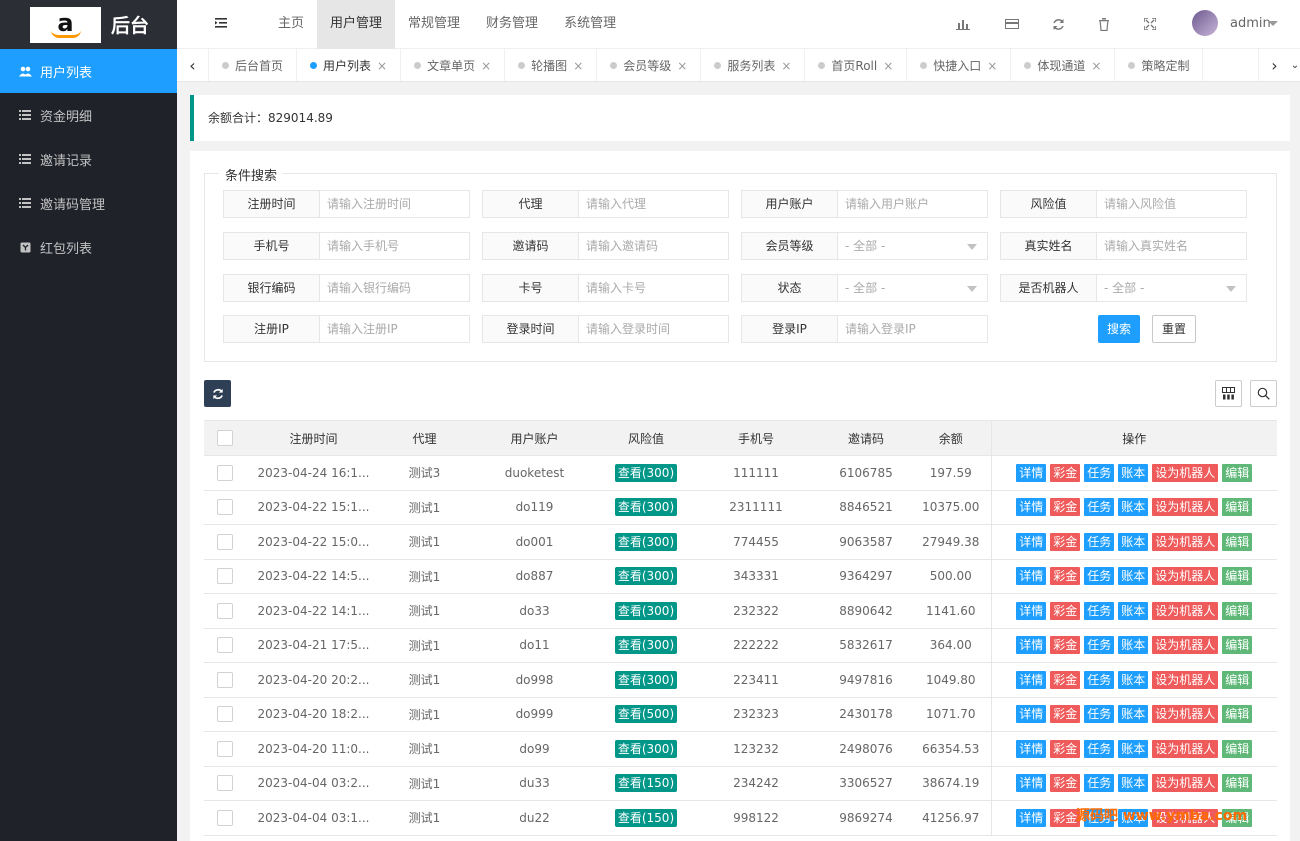 This screenshot has width=1300, height=841. What do you see at coordinates (1273, 23) in the screenshot?
I see `chevron-down-icon` at bounding box center [1273, 23].